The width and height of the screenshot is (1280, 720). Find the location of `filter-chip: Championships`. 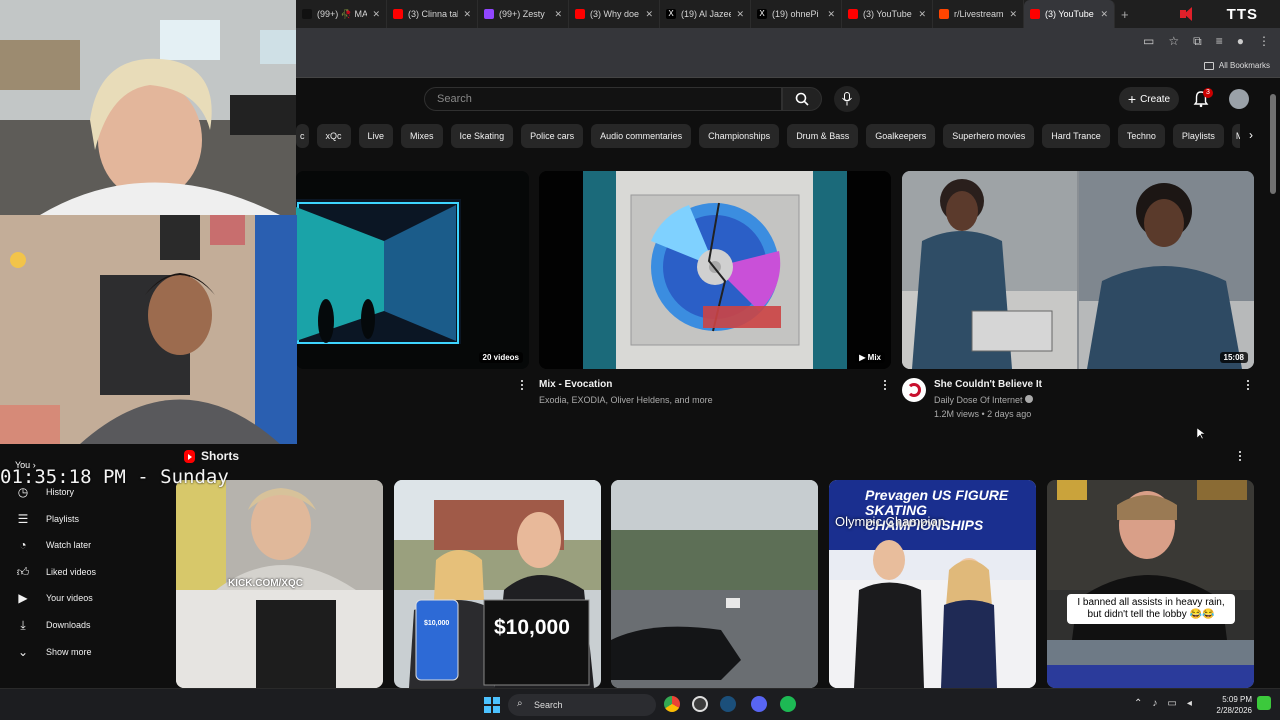

filter-chip: Championships is located at coordinates (739, 136).